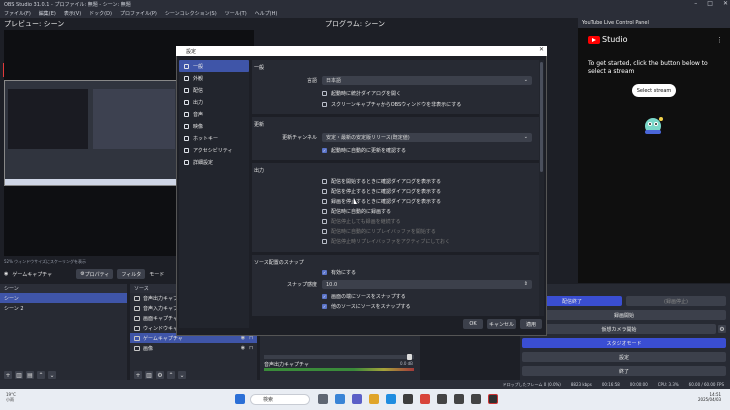 Image resolution: width=730 pixels, height=410 pixels. Describe the element at coordinates (695, 3) in the screenshot. I see `minimize-icon: –` at that location.